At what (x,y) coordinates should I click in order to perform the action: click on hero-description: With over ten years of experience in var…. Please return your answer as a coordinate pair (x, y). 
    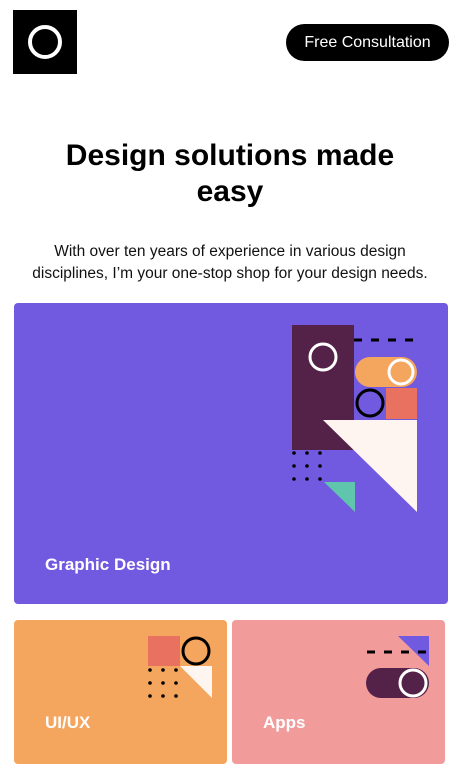
    Looking at the image, I should click on (230, 262).